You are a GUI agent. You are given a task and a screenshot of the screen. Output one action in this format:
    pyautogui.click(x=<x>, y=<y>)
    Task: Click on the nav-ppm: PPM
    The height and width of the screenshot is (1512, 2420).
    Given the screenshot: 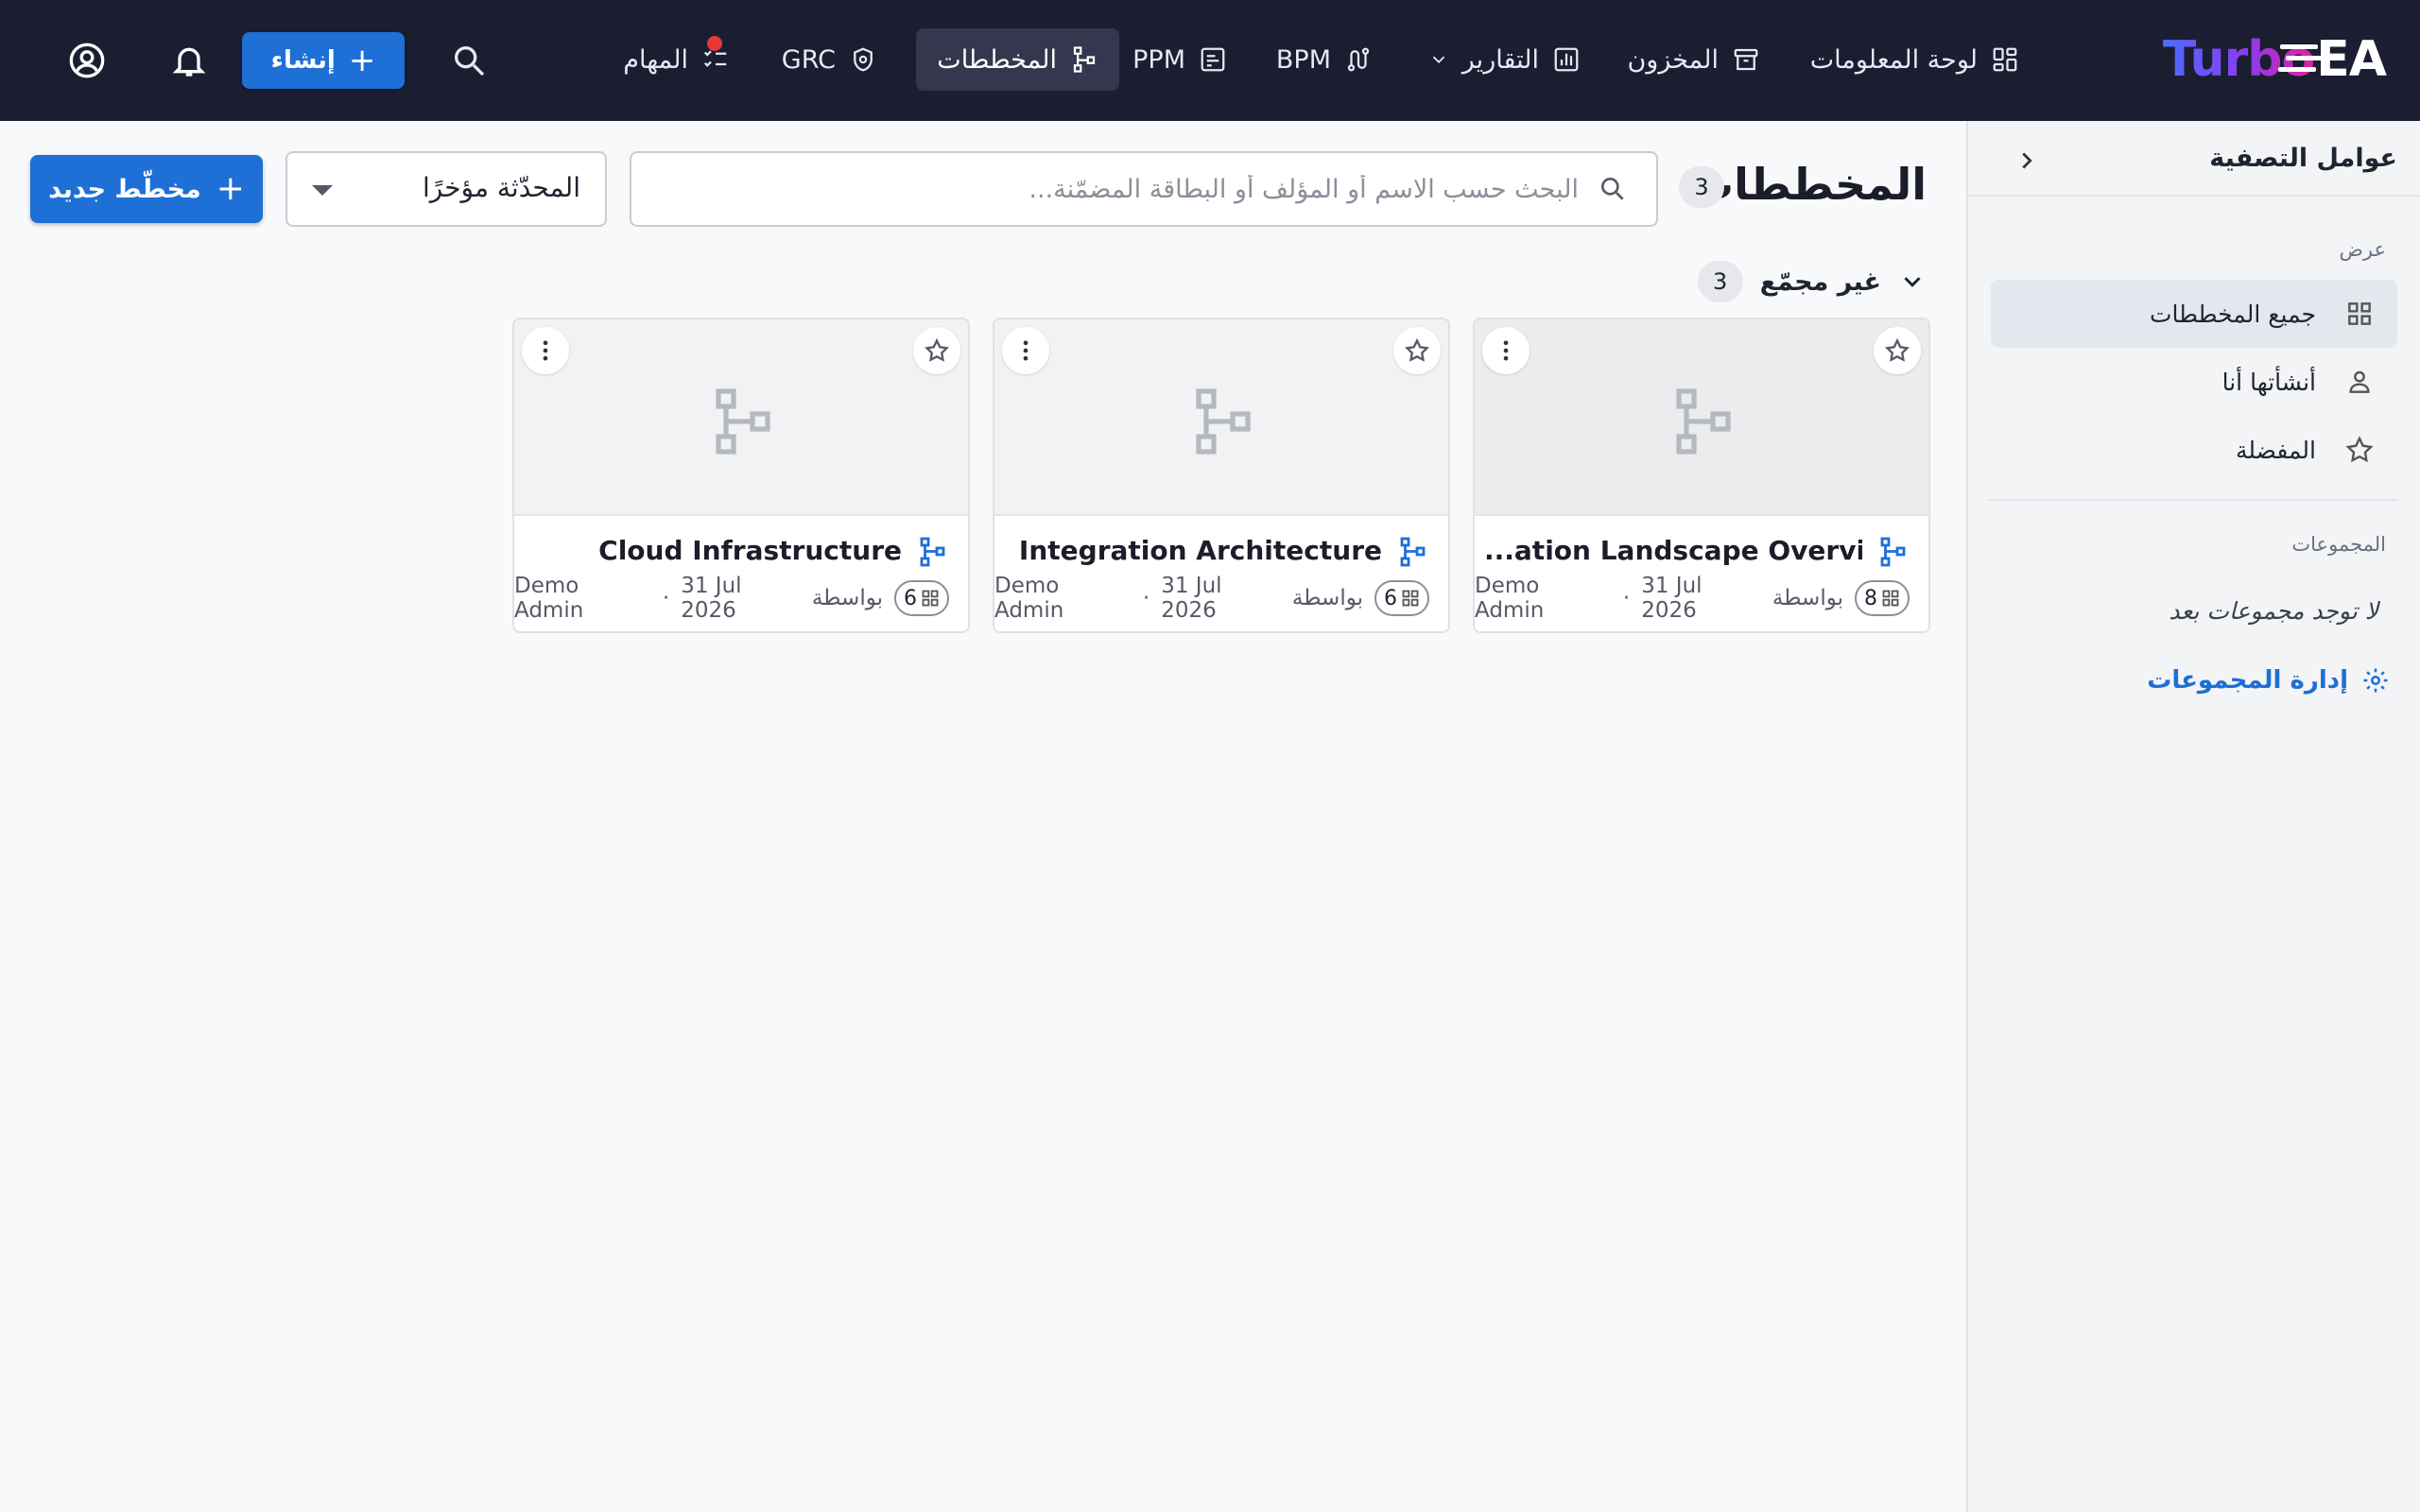 What is the action you would take?
    pyautogui.click(x=1180, y=59)
    